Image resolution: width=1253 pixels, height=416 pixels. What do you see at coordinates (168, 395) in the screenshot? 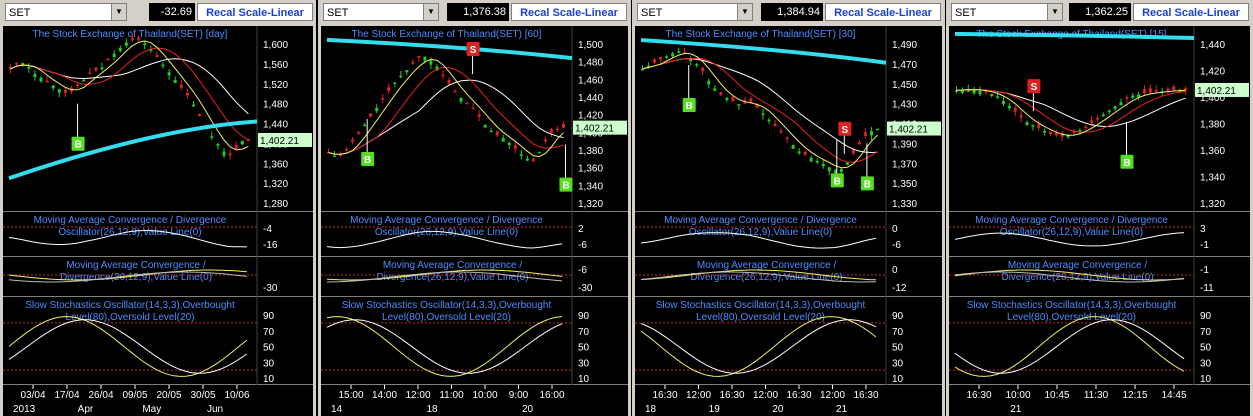
I see `x-tick-label: 20/05` at bounding box center [168, 395].